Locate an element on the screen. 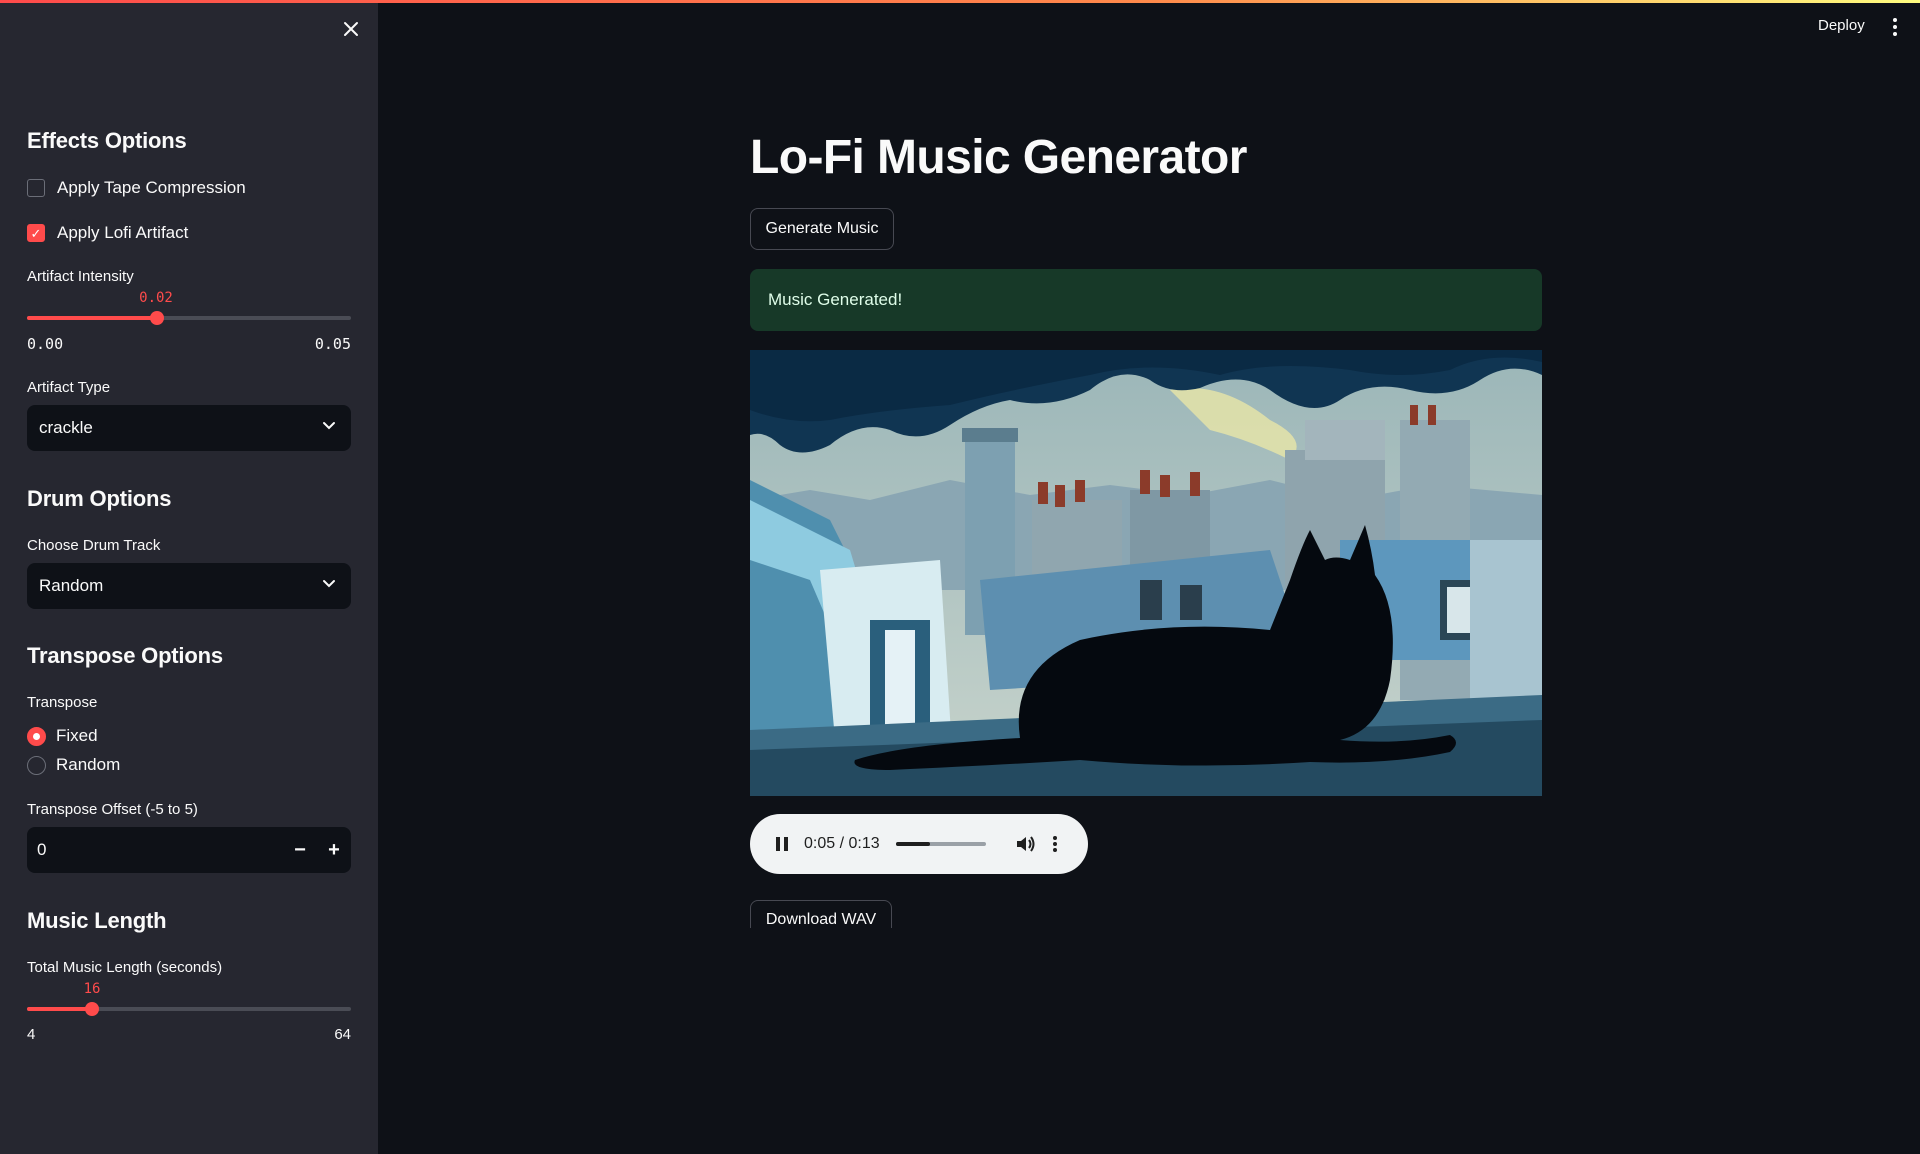  transpose-label: Transpose is located at coordinates (62, 702).